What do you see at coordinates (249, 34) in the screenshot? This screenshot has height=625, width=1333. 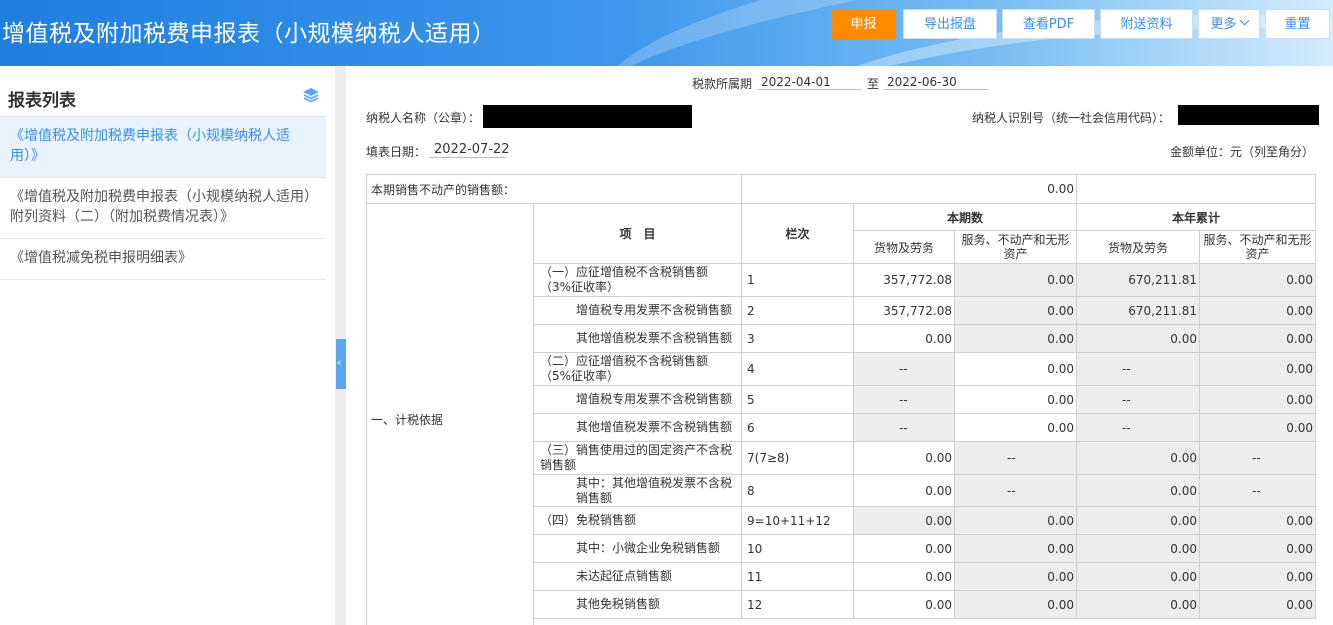 I see `page-title: 增值税及附加税费申报表（小规模纳税人适用）` at bounding box center [249, 34].